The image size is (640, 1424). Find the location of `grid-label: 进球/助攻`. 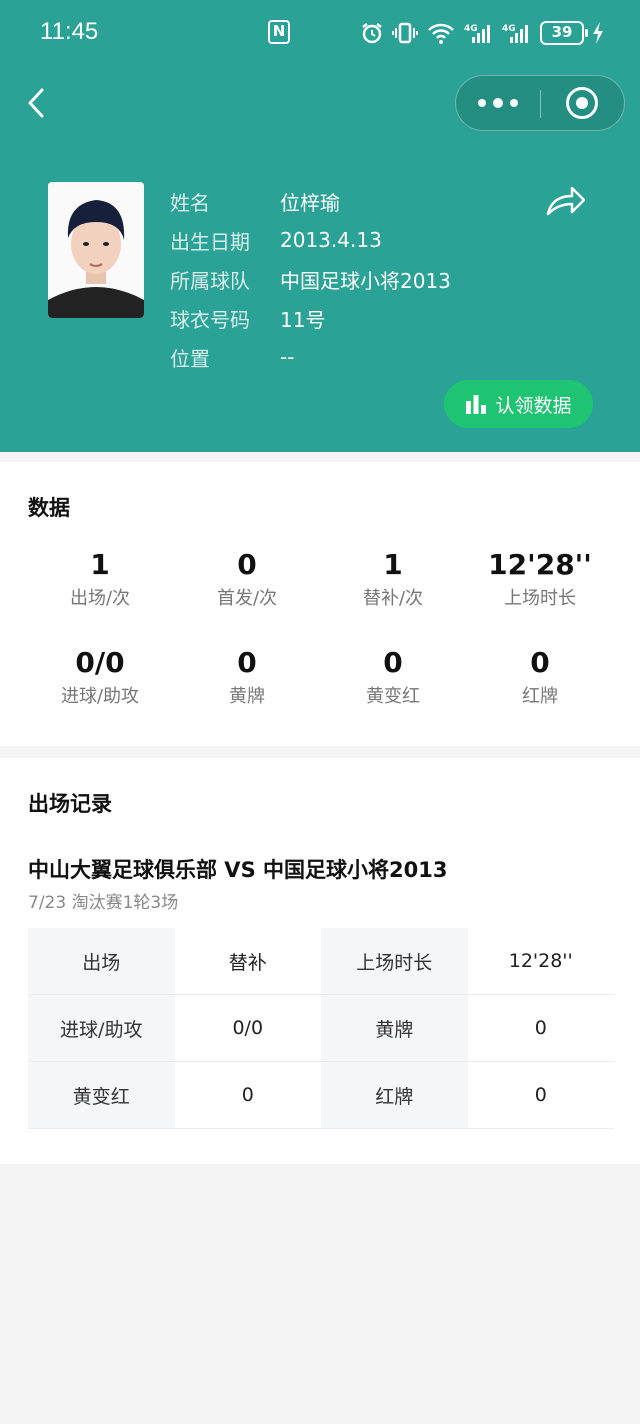

grid-label: 进球/助攻 is located at coordinates (101, 1028).